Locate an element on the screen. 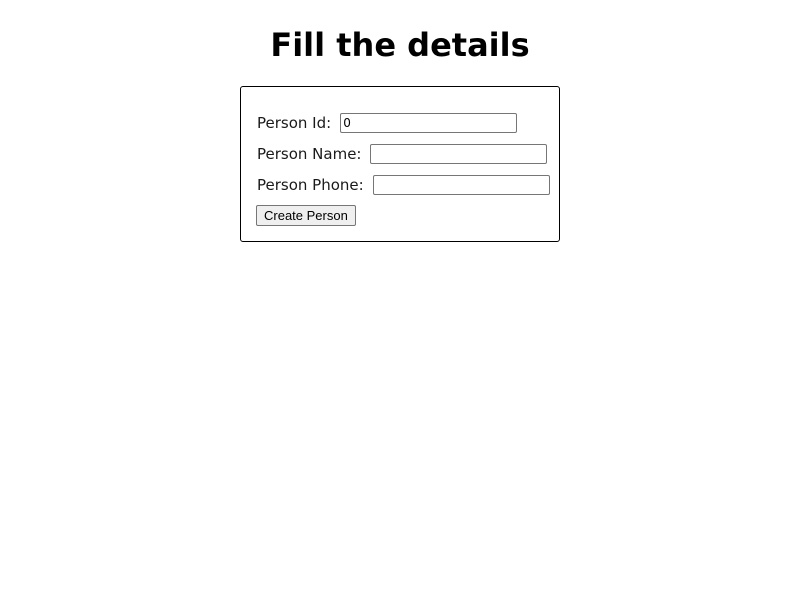 The height and width of the screenshot is (600, 800). person-id-row: Person Id: is located at coordinates (387, 123).